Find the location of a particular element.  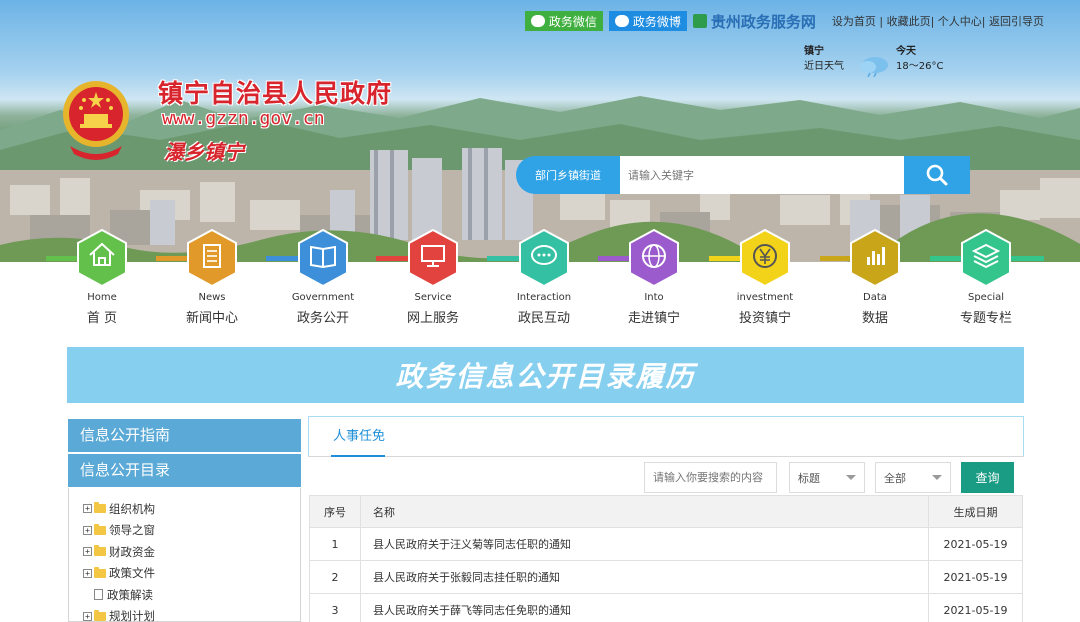

chevron-down-icon is located at coordinates (851, 477).